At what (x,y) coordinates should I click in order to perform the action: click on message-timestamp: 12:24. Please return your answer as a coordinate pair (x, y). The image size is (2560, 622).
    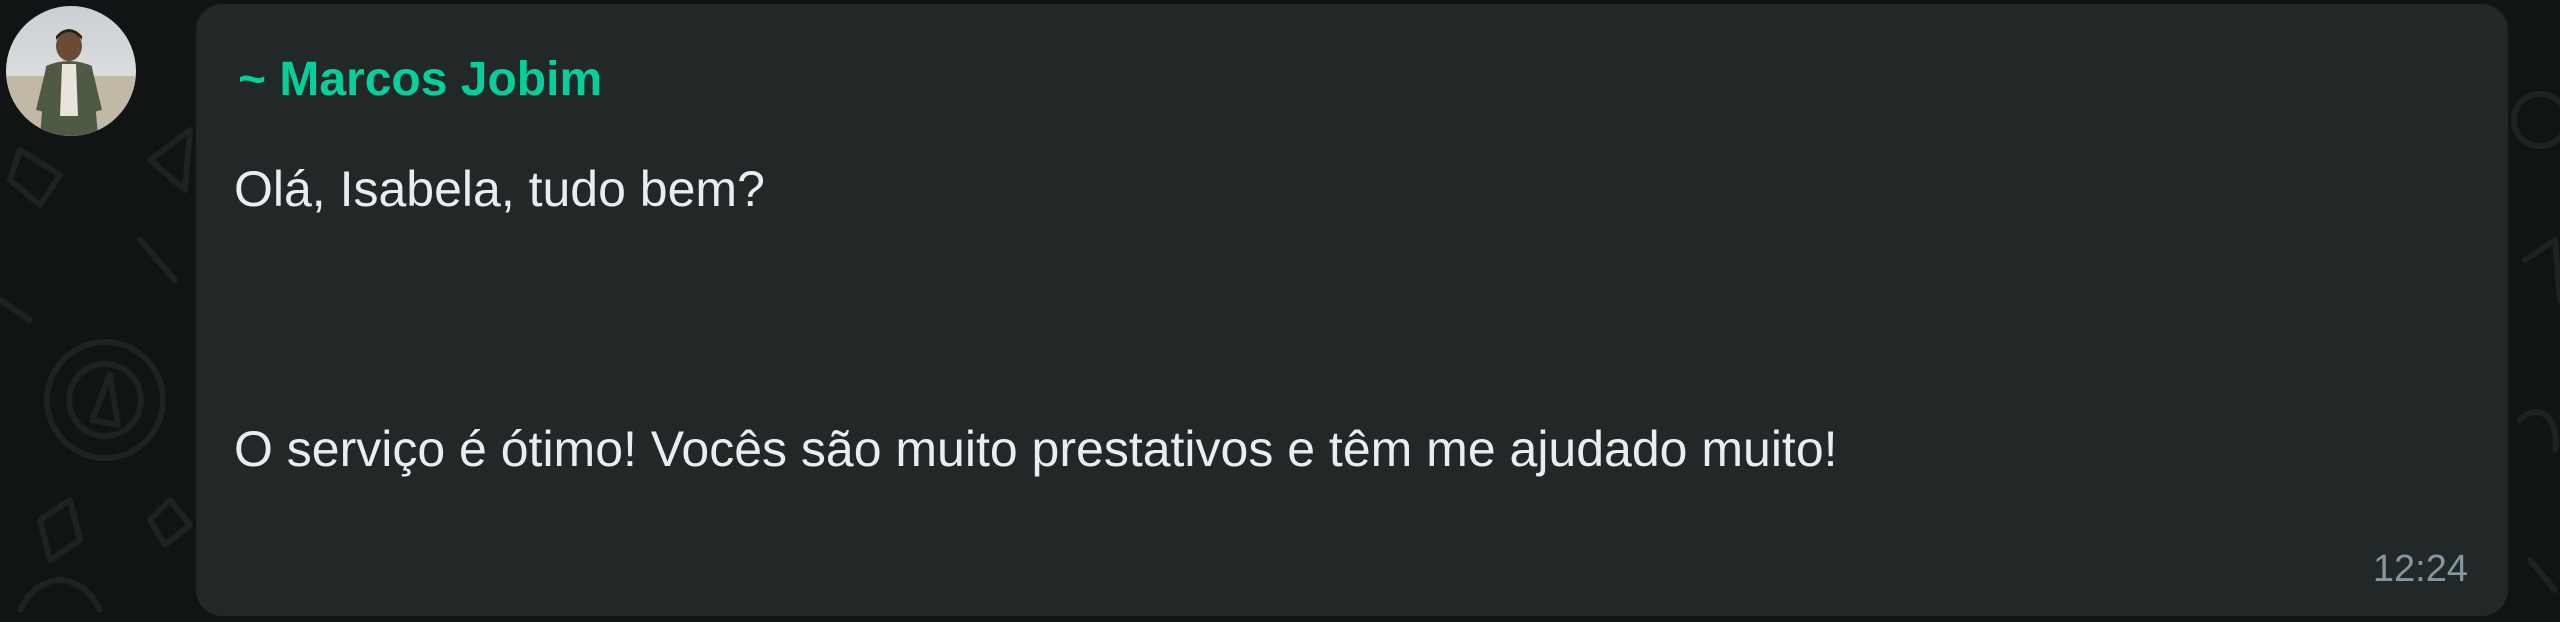
    Looking at the image, I should click on (2420, 569).